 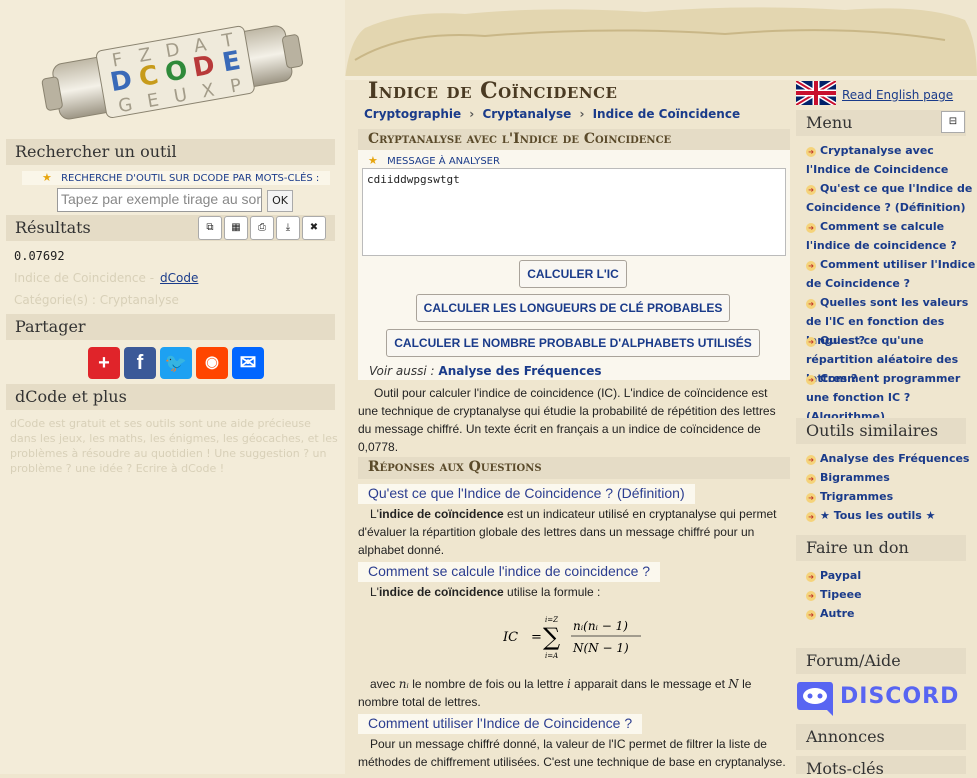 What do you see at coordinates (661, 43) in the screenshot?
I see `parchment-decoration` at bounding box center [661, 43].